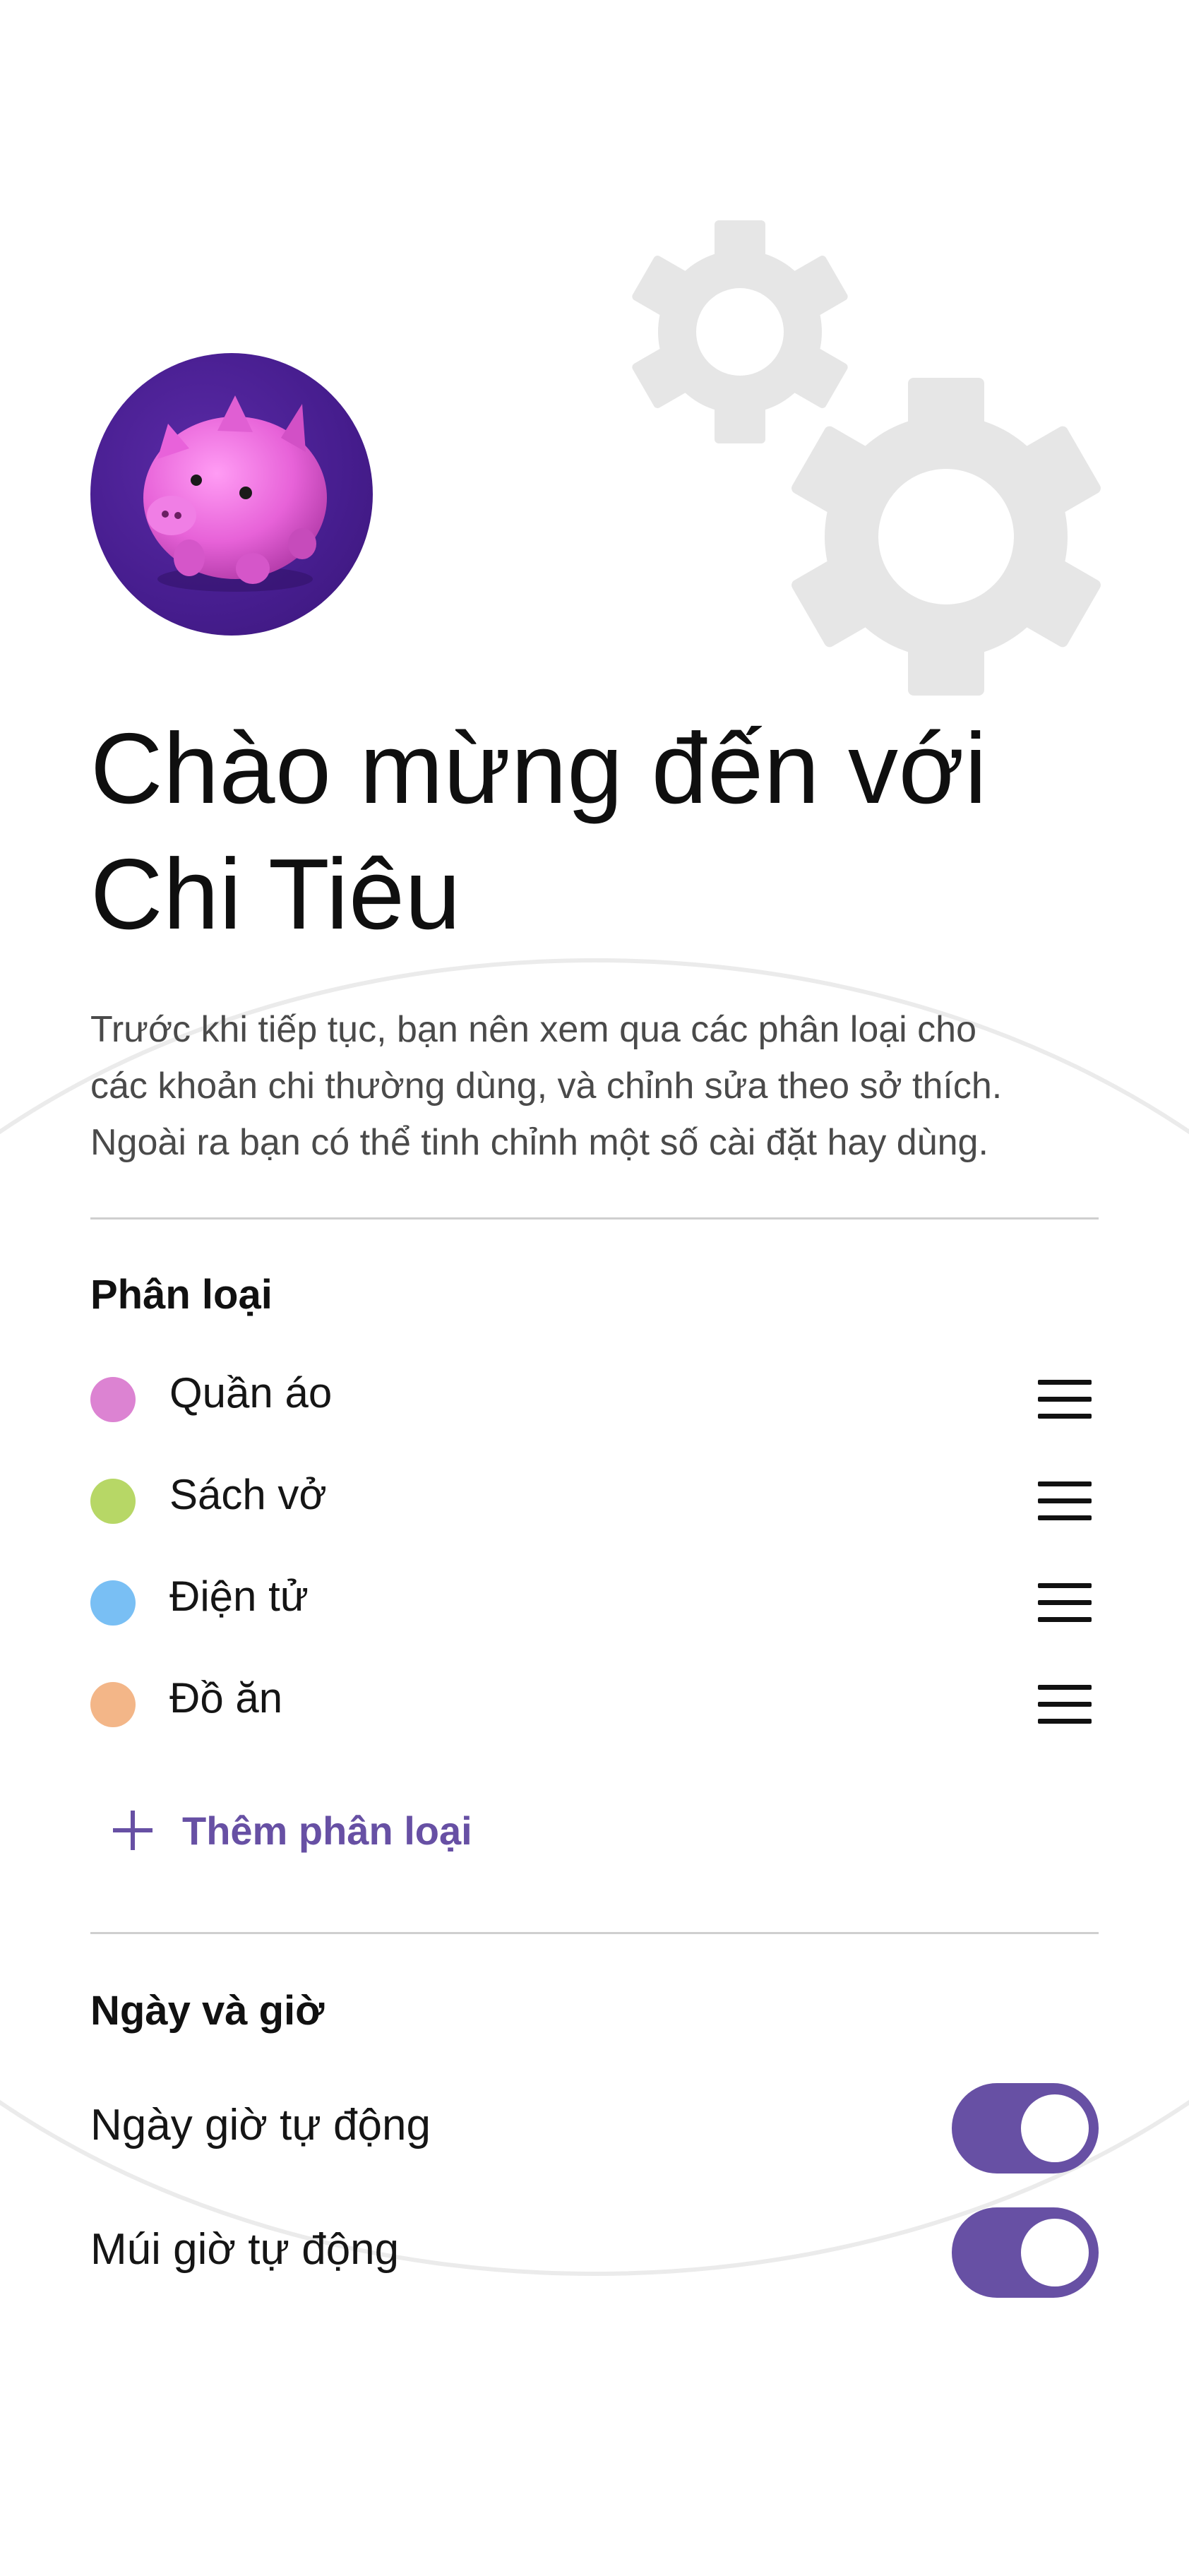  Describe the element at coordinates (594, 2249) in the screenshot. I see `auto-timezone-setting: Múi giờ tự động` at that location.